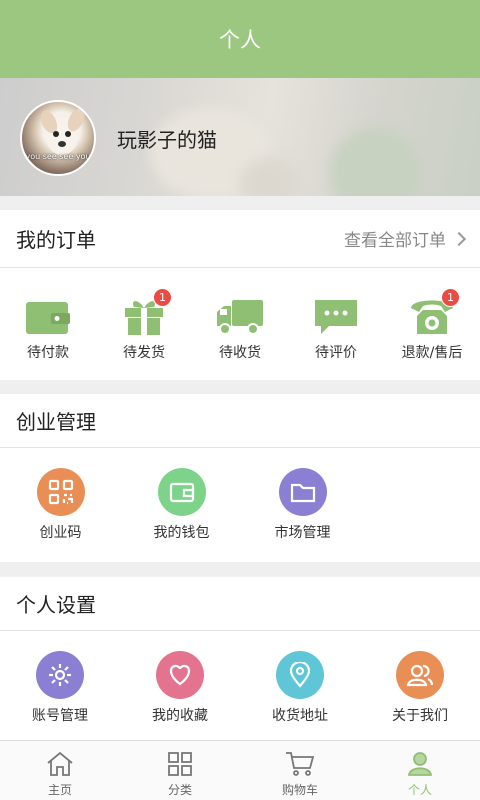 This screenshot has height=800, width=480. I want to click on avatar-caption: you see see you, so click(58, 156).